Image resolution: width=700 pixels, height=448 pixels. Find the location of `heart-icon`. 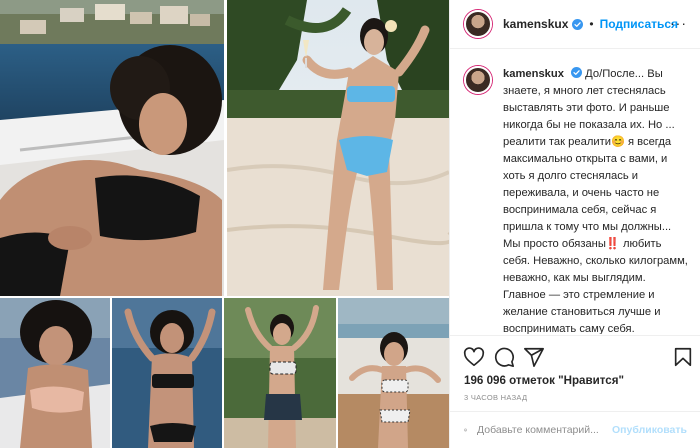

heart-icon is located at coordinates (474, 357).